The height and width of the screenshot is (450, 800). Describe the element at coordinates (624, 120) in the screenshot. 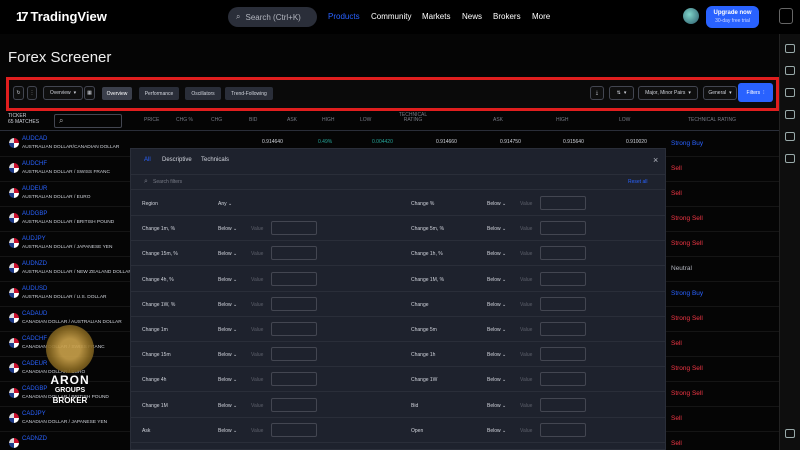

I see `col-header-low-2: LOW` at that location.